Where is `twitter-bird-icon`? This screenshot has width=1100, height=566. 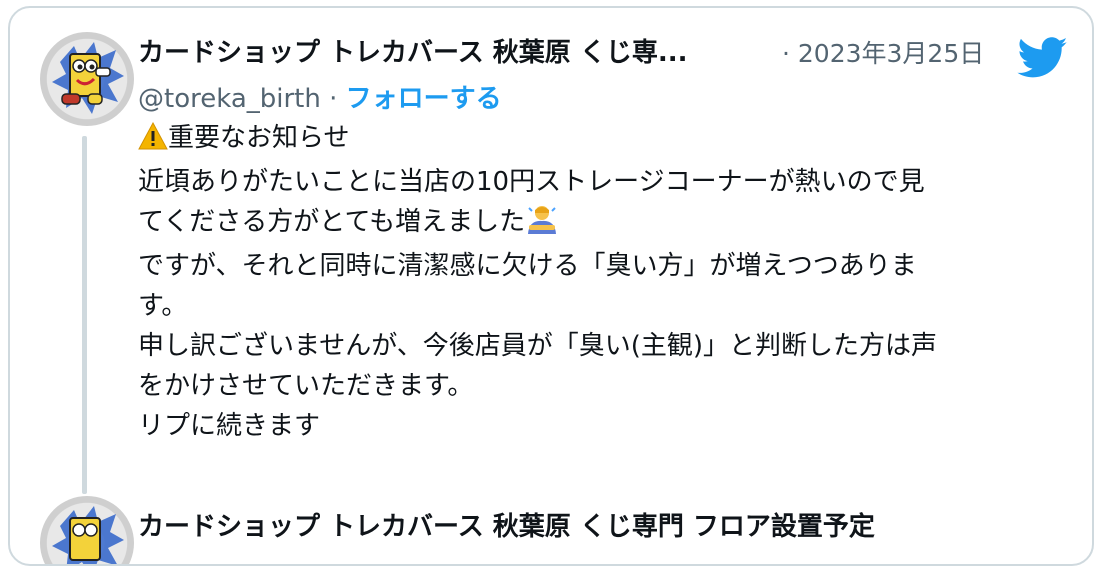
twitter-bird-icon is located at coordinates (1043, 58).